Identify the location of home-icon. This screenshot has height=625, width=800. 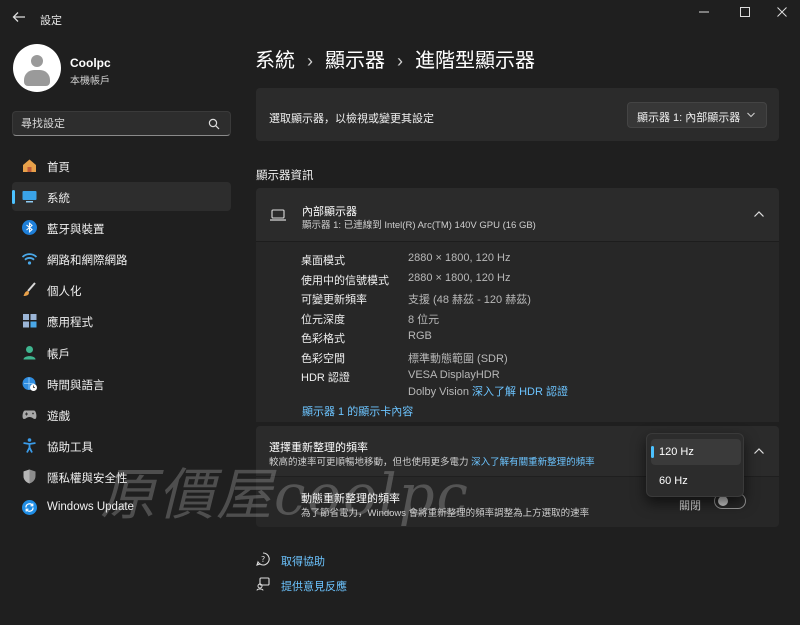
(29, 165).